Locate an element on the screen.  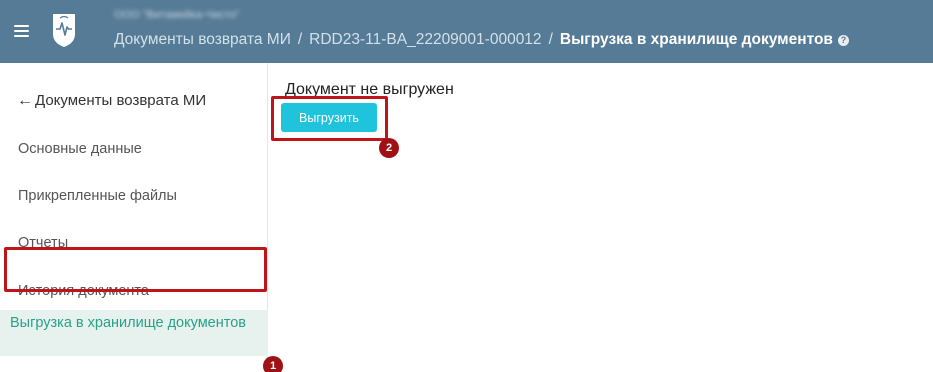
step-marker-1: 1 is located at coordinates (273, 364).